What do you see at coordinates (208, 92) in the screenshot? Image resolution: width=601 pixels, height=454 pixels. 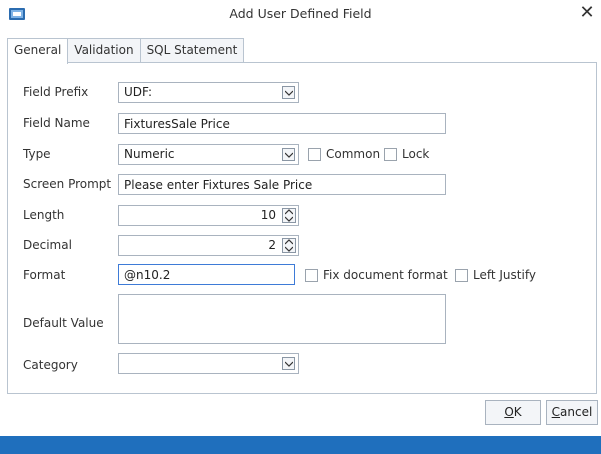 I see `field-prefix-select: UDF:` at bounding box center [208, 92].